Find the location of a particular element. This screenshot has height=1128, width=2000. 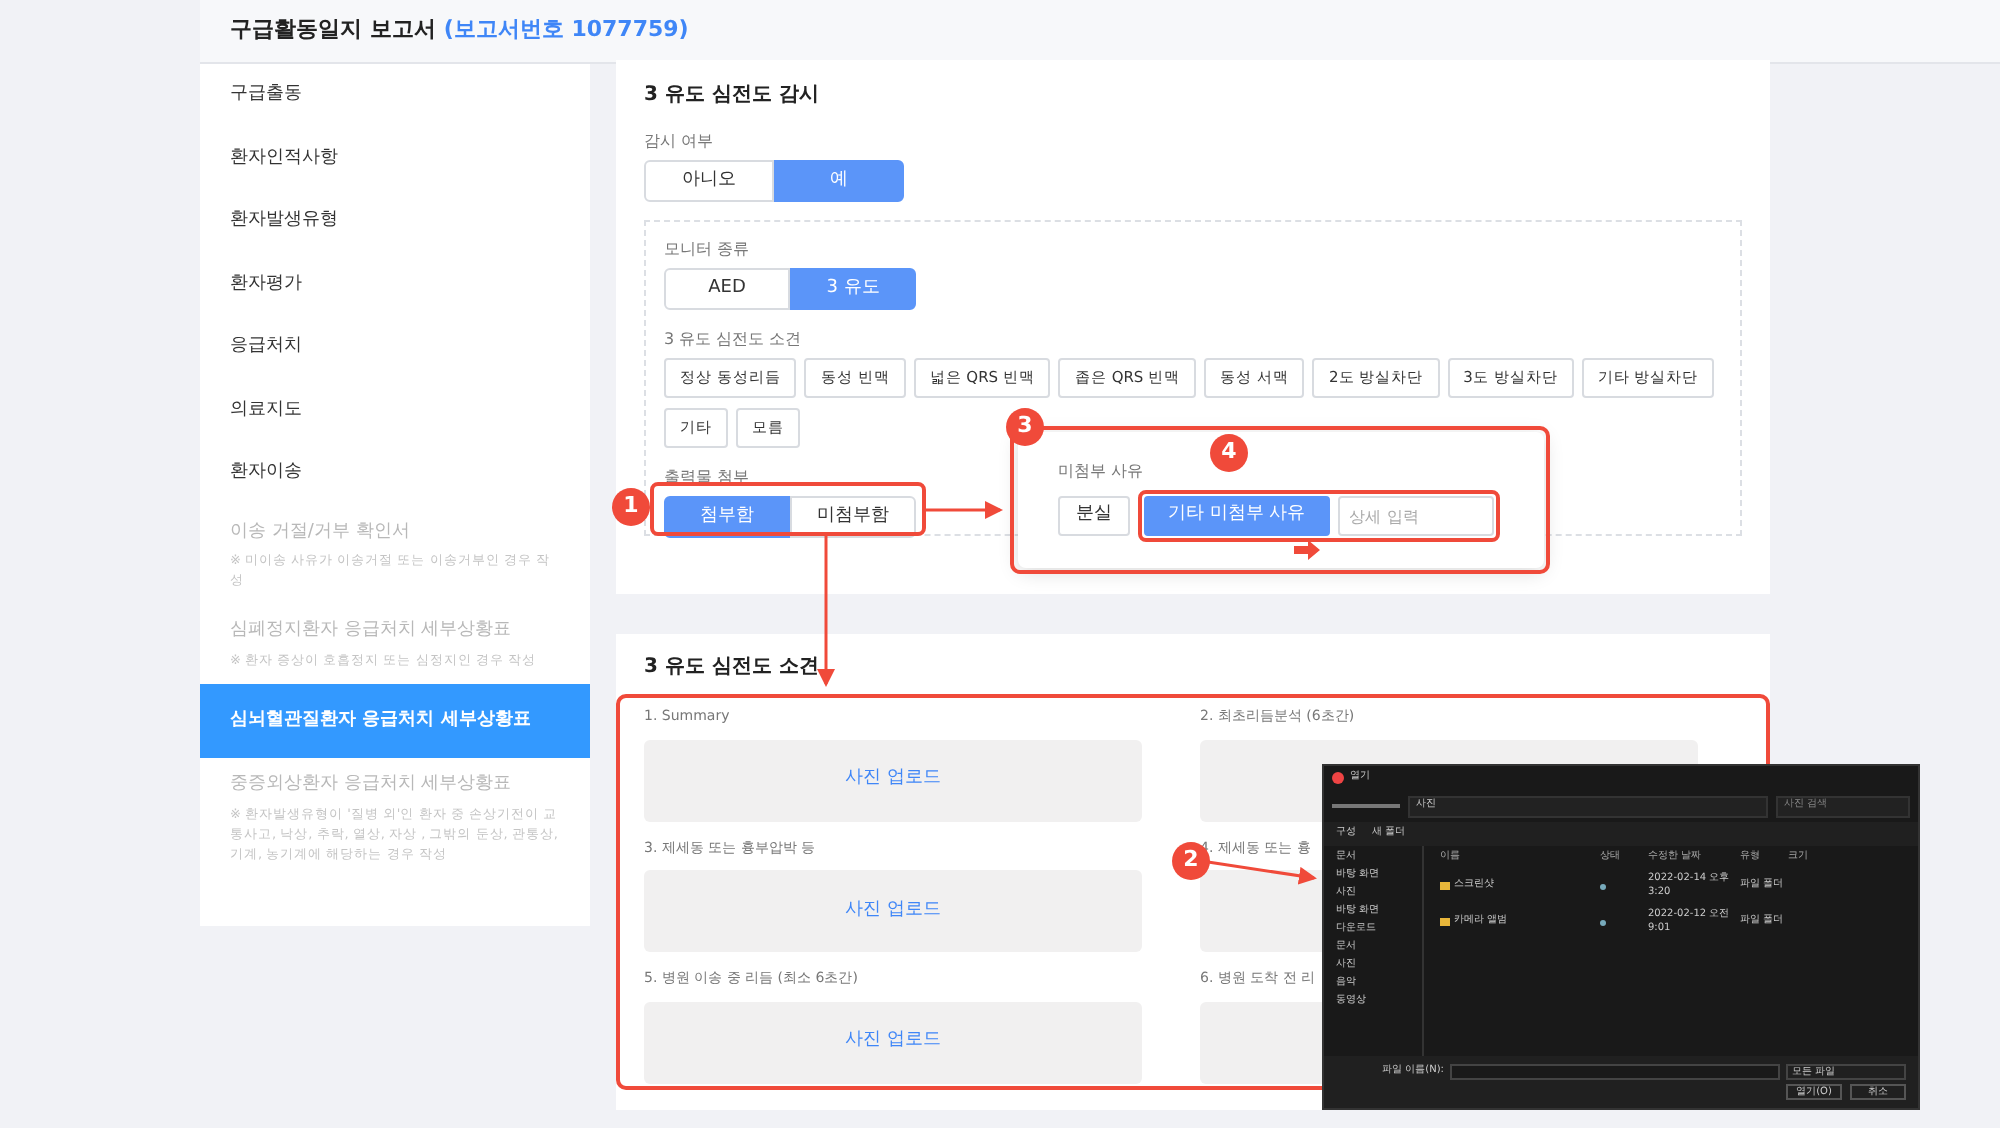

sidebar-item: 환자이송 is located at coordinates (395, 473).